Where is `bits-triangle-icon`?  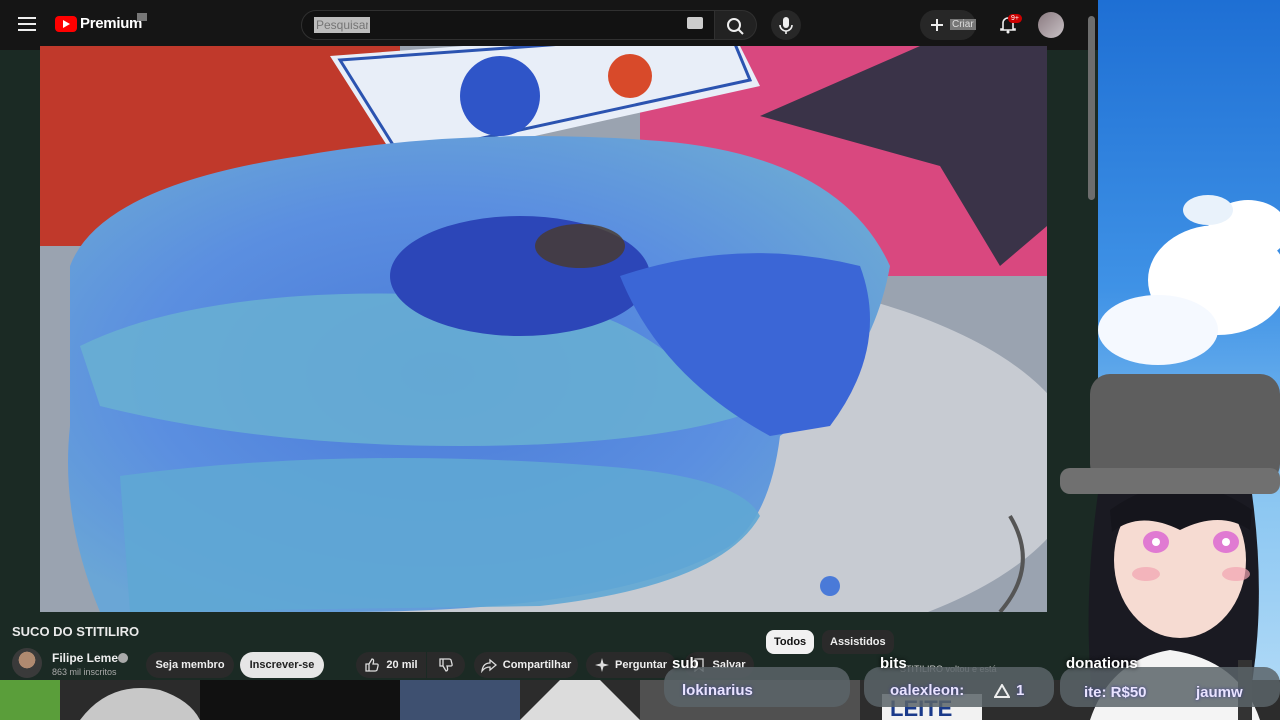
bits-triangle-icon is located at coordinates (1002, 691).